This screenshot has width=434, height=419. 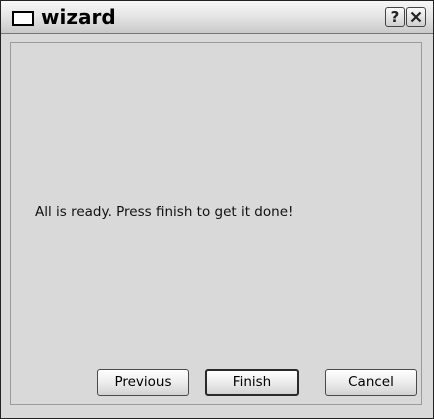 What do you see at coordinates (23, 18) in the screenshot?
I see `window-icon` at bounding box center [23, 18].